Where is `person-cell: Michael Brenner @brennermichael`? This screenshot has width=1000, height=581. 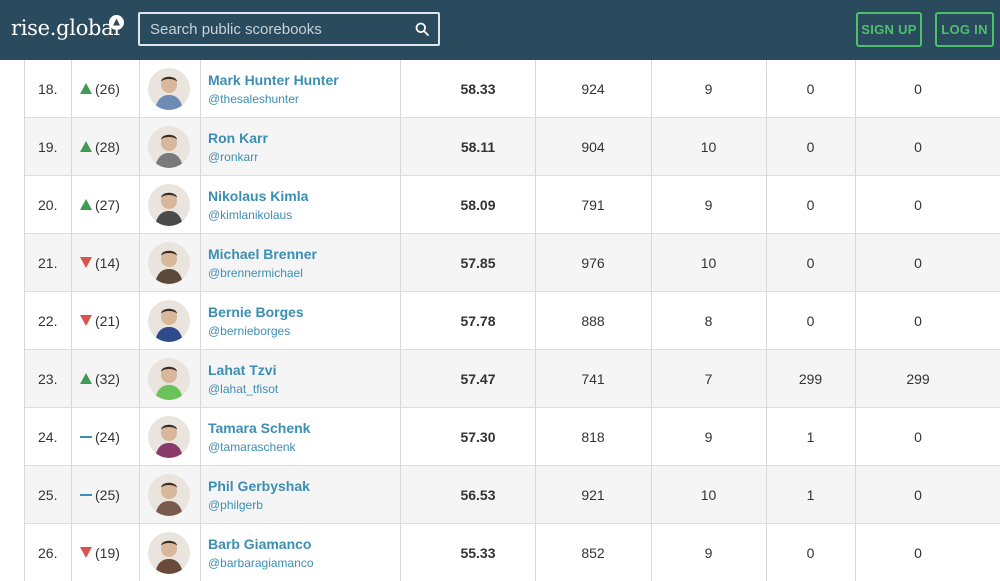
person-cell: Michael Brenner @brennermichael is located at coordinates (262, 262).